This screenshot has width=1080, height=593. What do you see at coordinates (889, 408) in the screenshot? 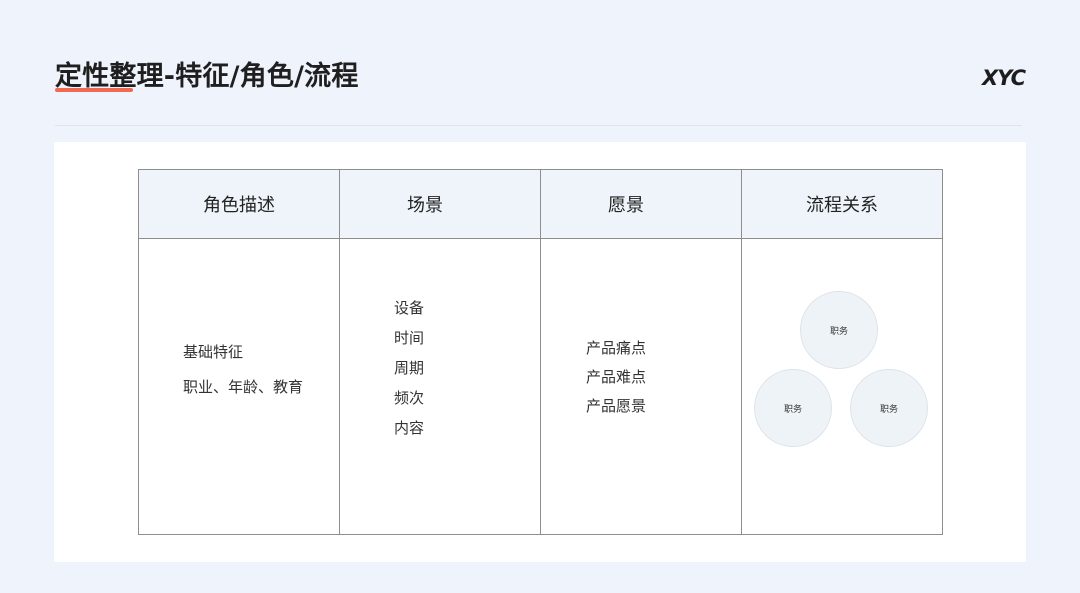
I see `role-circle-right: 职务` at bounding box center [889, 408].